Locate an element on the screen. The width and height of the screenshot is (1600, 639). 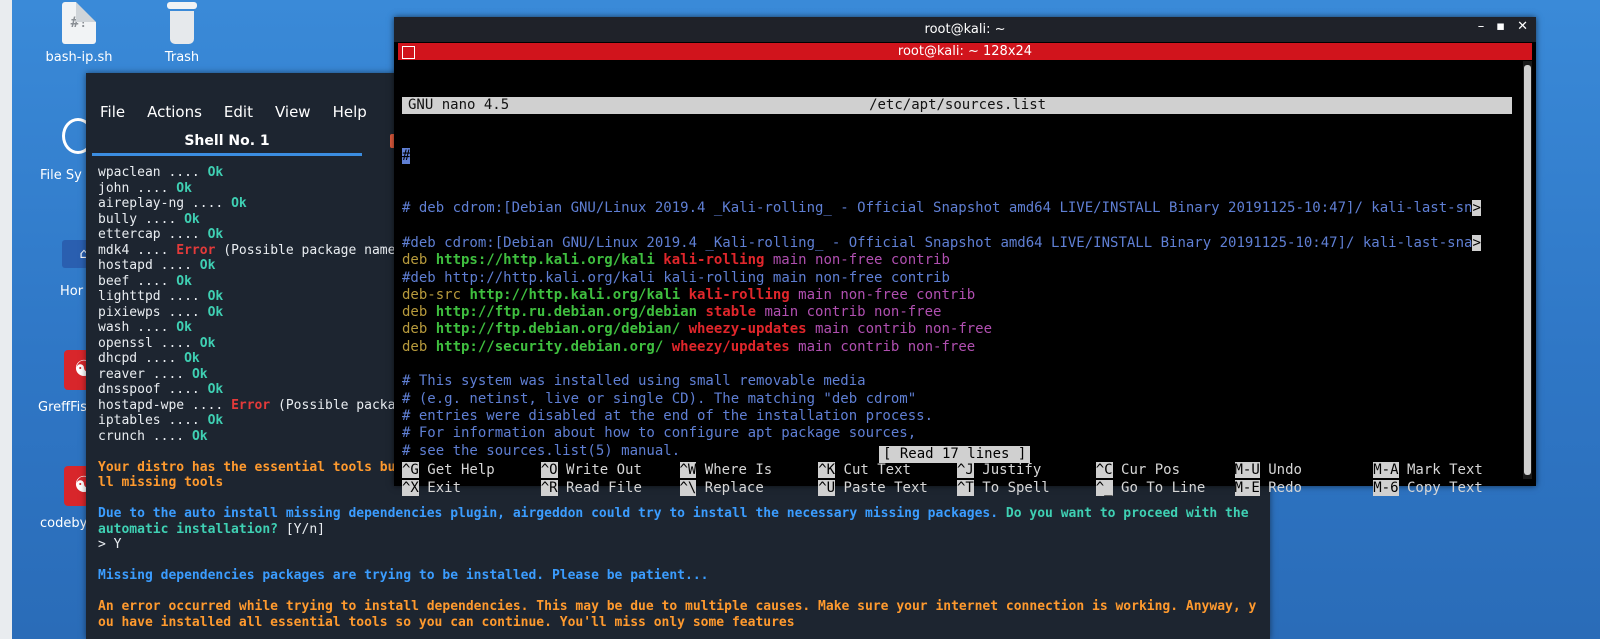
shortcut-item: M-A Mark Text is located at coordinates (1442, 471).